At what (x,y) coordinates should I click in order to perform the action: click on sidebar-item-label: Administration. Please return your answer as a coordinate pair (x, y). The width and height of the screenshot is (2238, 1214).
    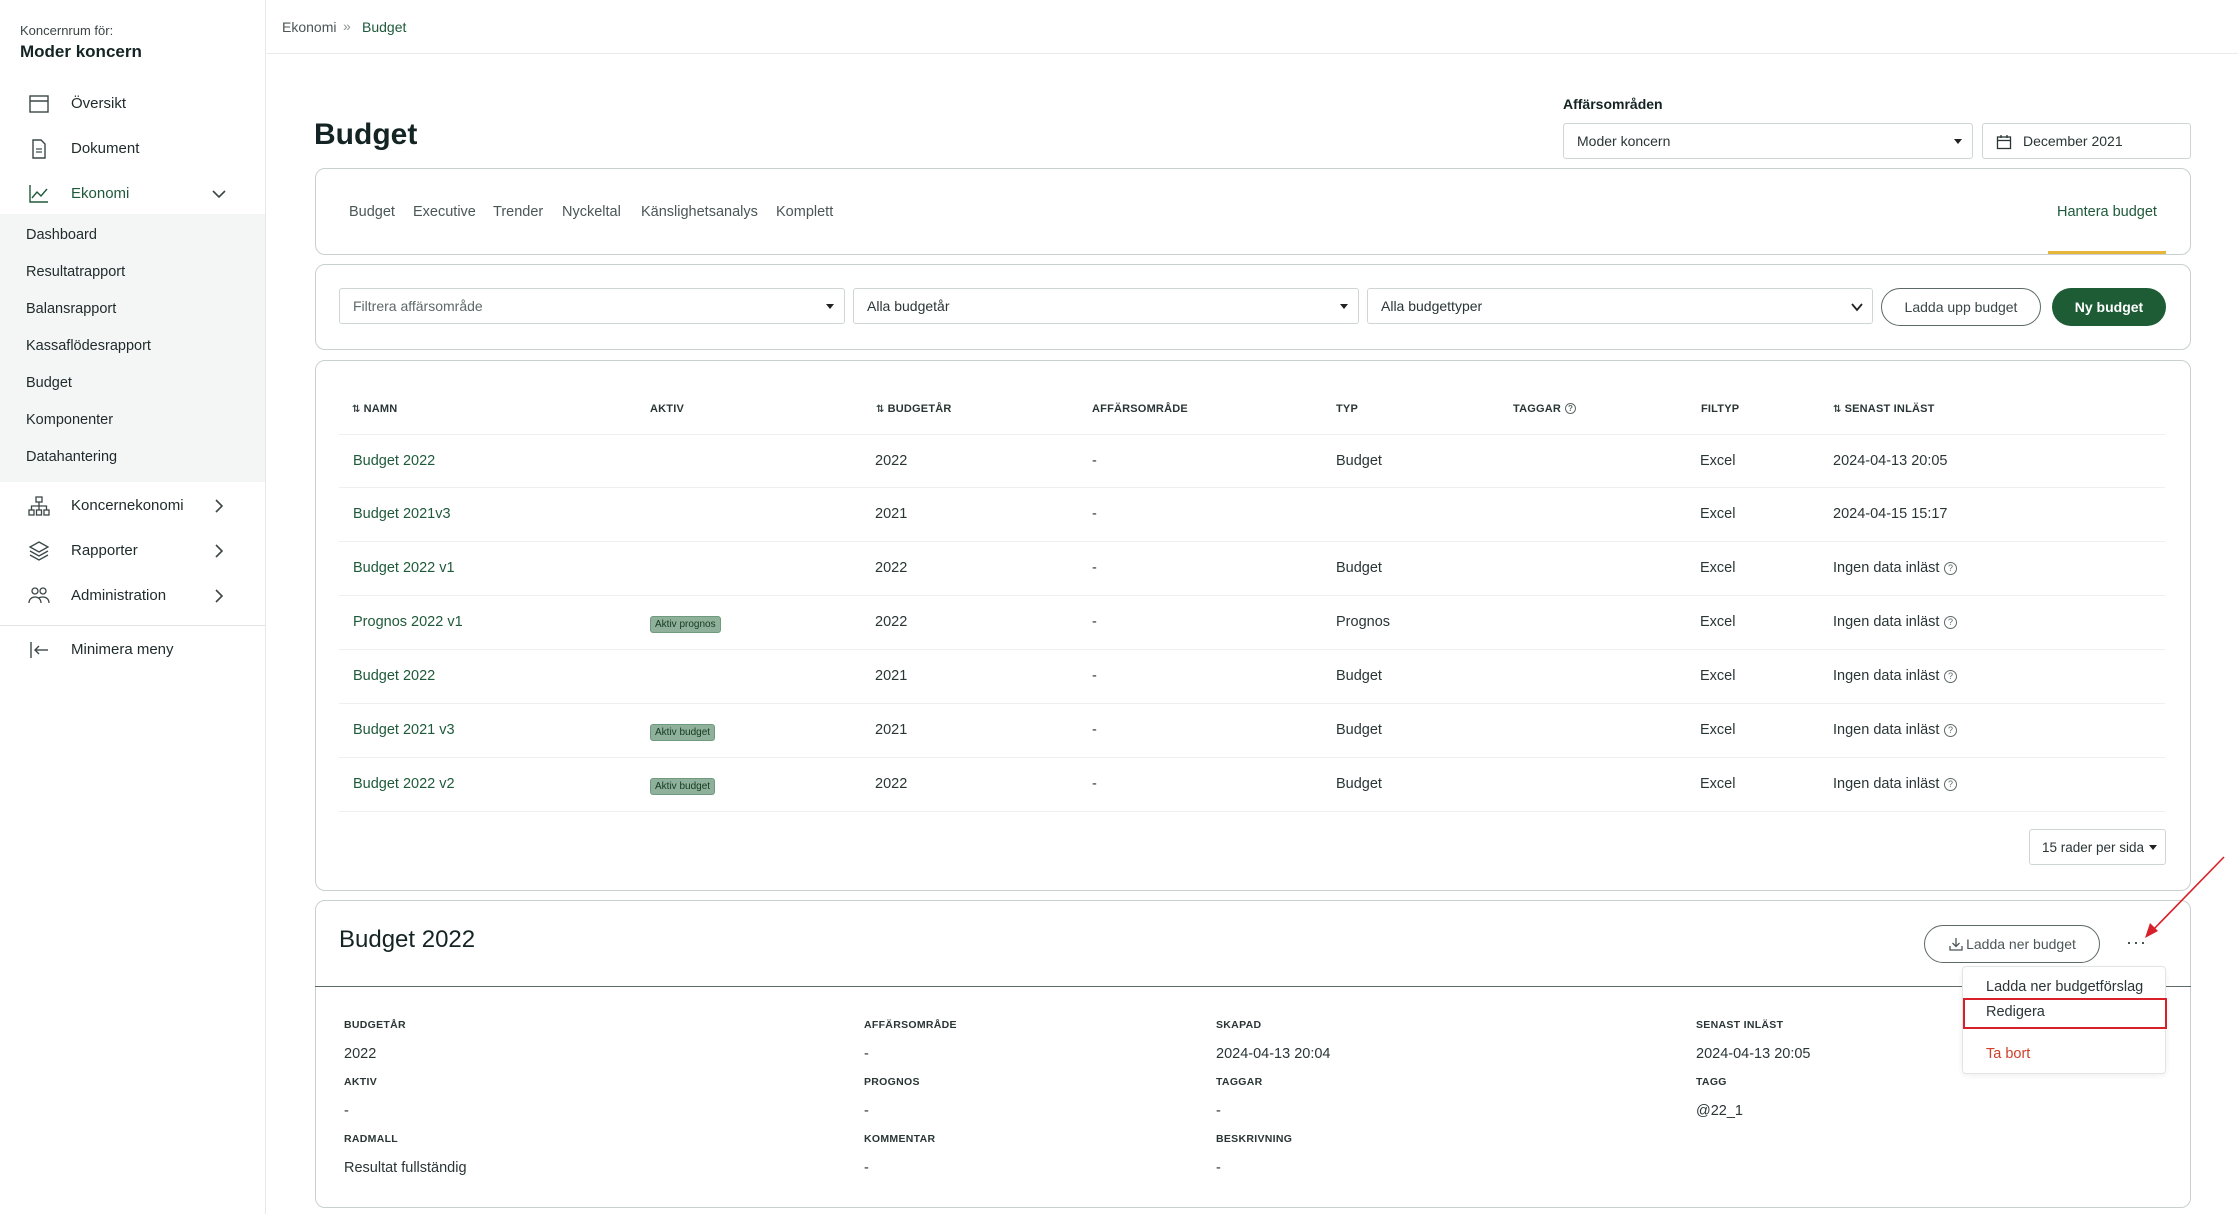
    Looking at the image, I should click on (119, 595).